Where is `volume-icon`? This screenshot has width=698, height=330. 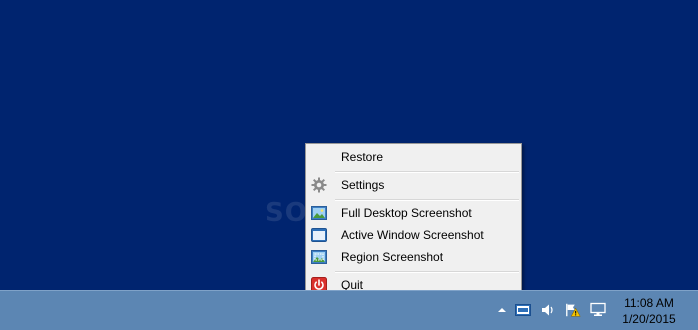
volume-icon is located at coordinates (548, 310).